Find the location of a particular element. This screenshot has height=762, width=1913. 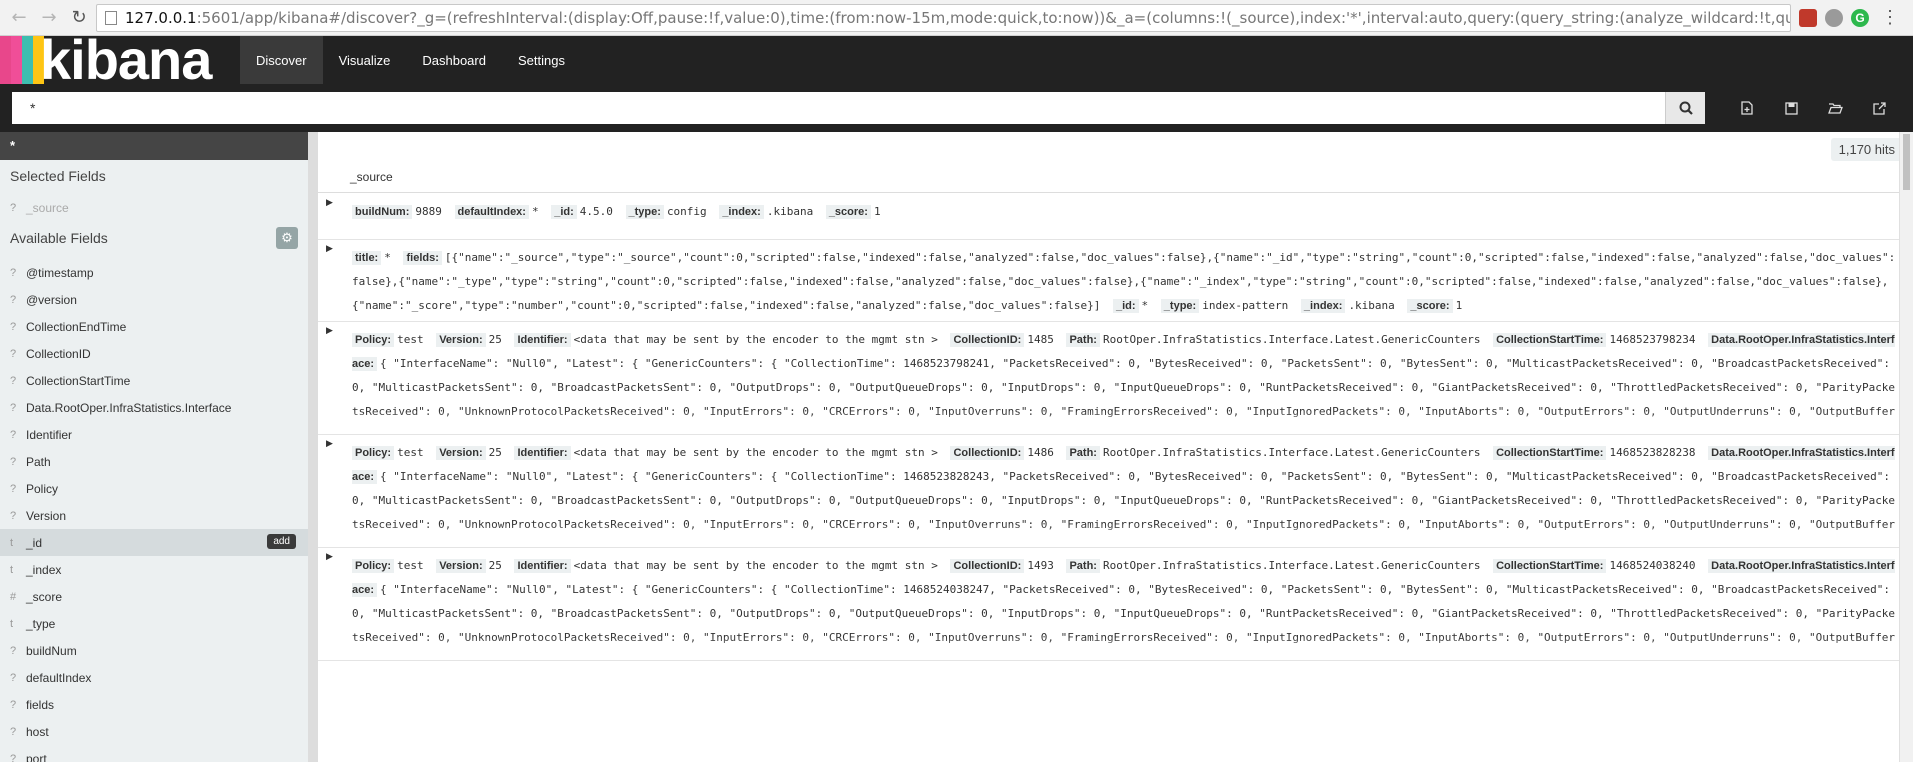

logo-text: kibana is located at coordinates (126, 59).